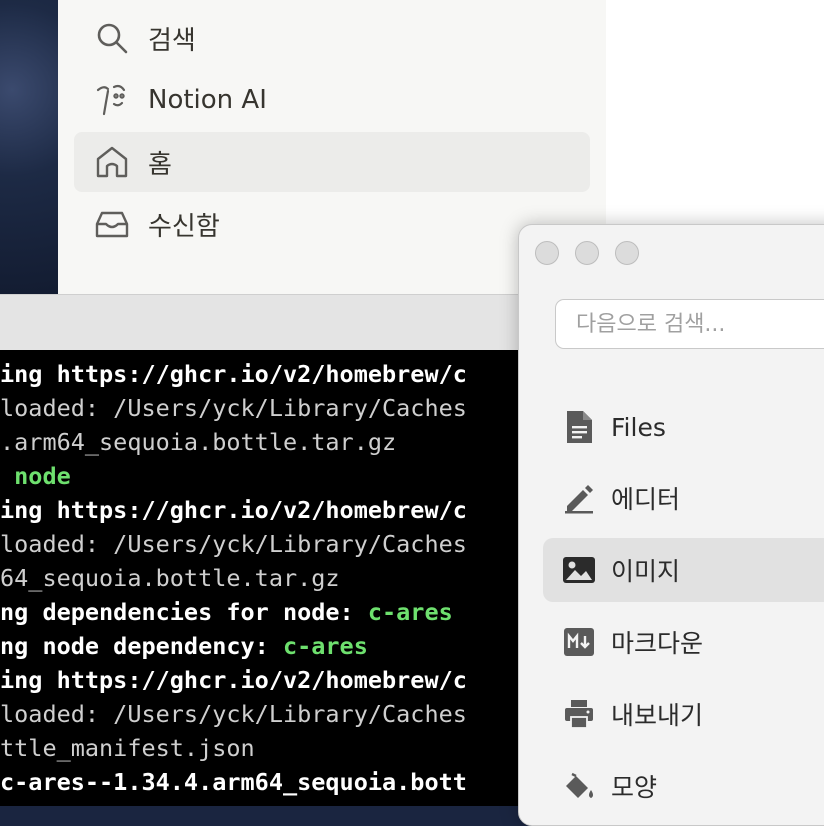 The height and width of the screenshot is (826, 824). Describe the element at coordinates (112, 100) in the screenshot. I see `notion-ai-icon` at that location.